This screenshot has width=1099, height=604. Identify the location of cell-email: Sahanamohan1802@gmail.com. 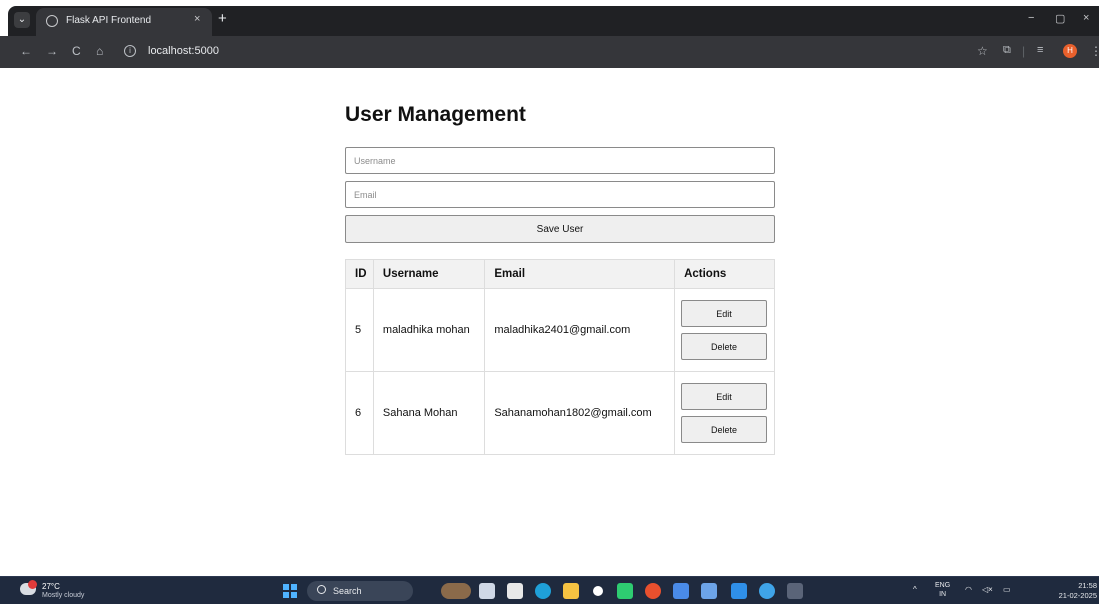
(580, 413).